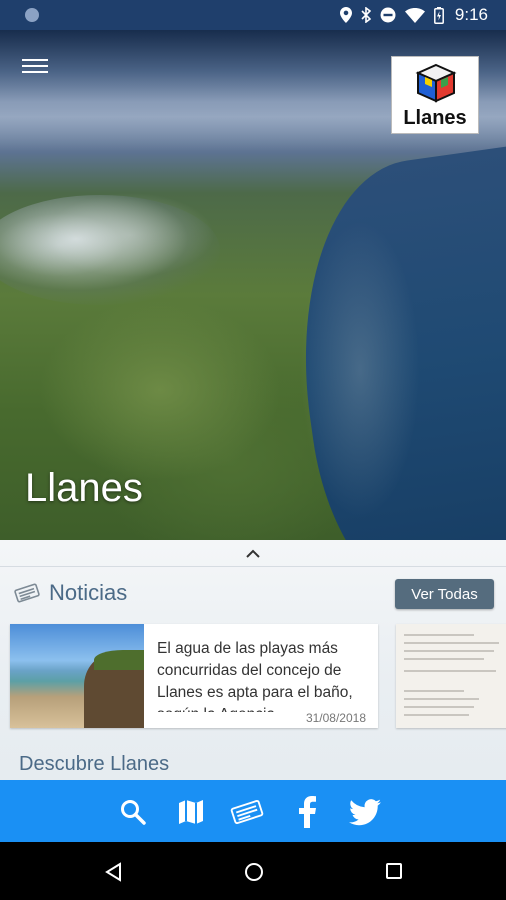 The image size is (506, 900). What do you see at coordinates (366, 15) in the screenshot?
I see `bluetooth-icon` at bounding box center [366, 15].